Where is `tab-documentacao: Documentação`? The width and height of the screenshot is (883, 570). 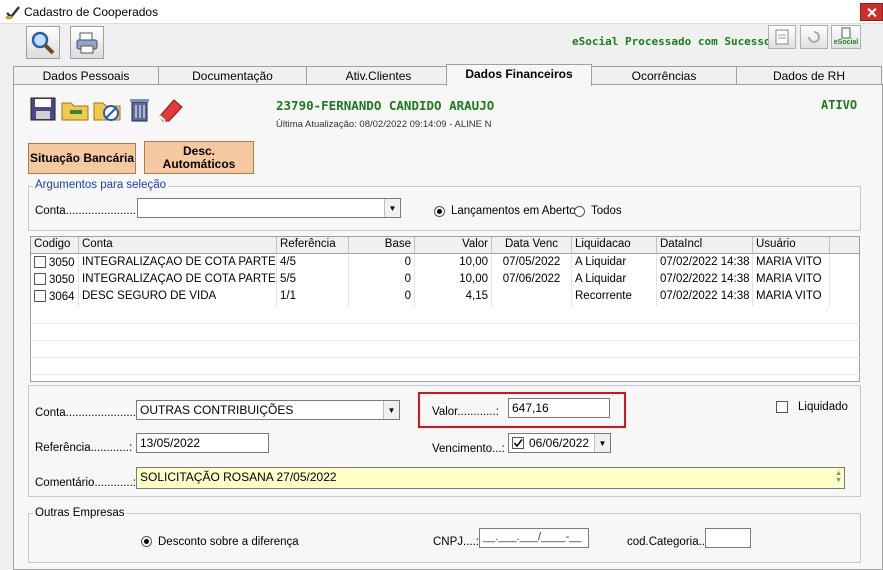 tab-documentacao: Documentação is located at coordinates (232, 75).